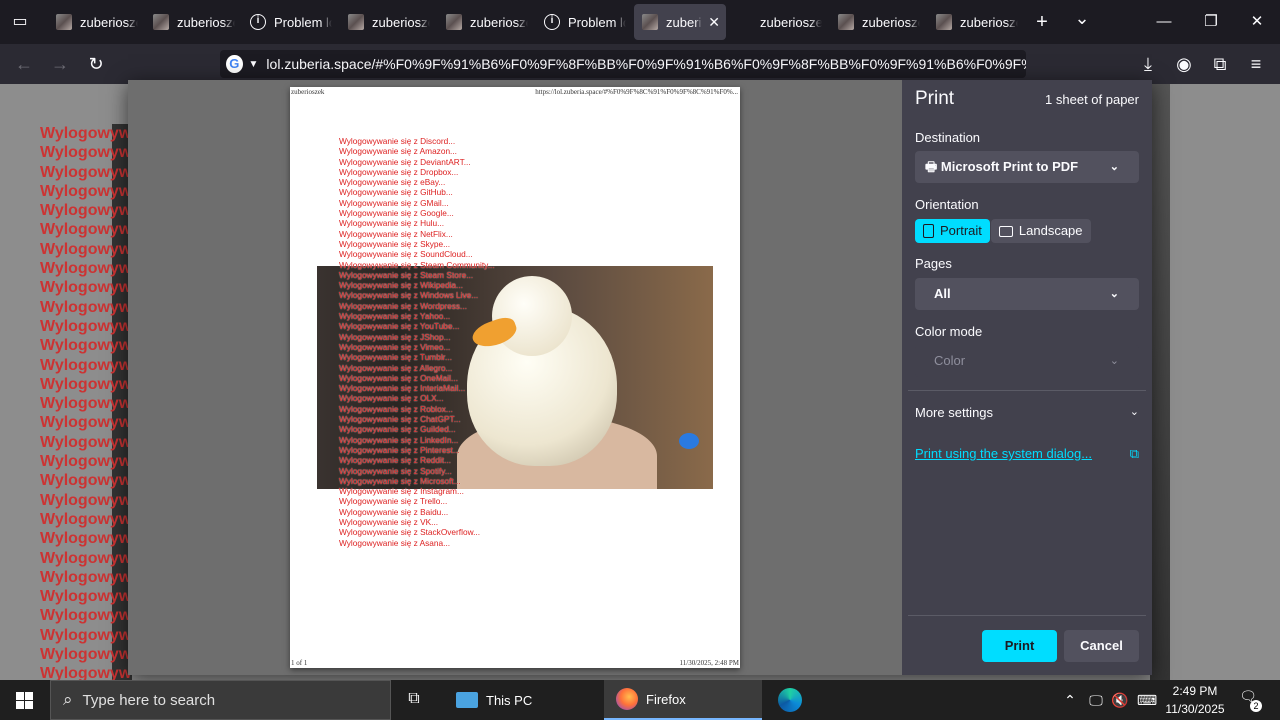  I want to click on tab-list-icon: ⌄, so click(1082, 18).